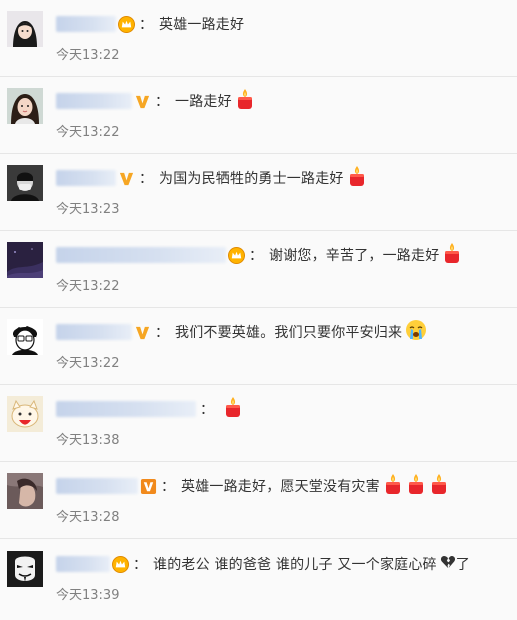 Image resolution: width=517 pixels, height=620 pixels. I want to click on comment-line: ： 我们不要英雄。我们只要你平安归来, so click(241, 332).